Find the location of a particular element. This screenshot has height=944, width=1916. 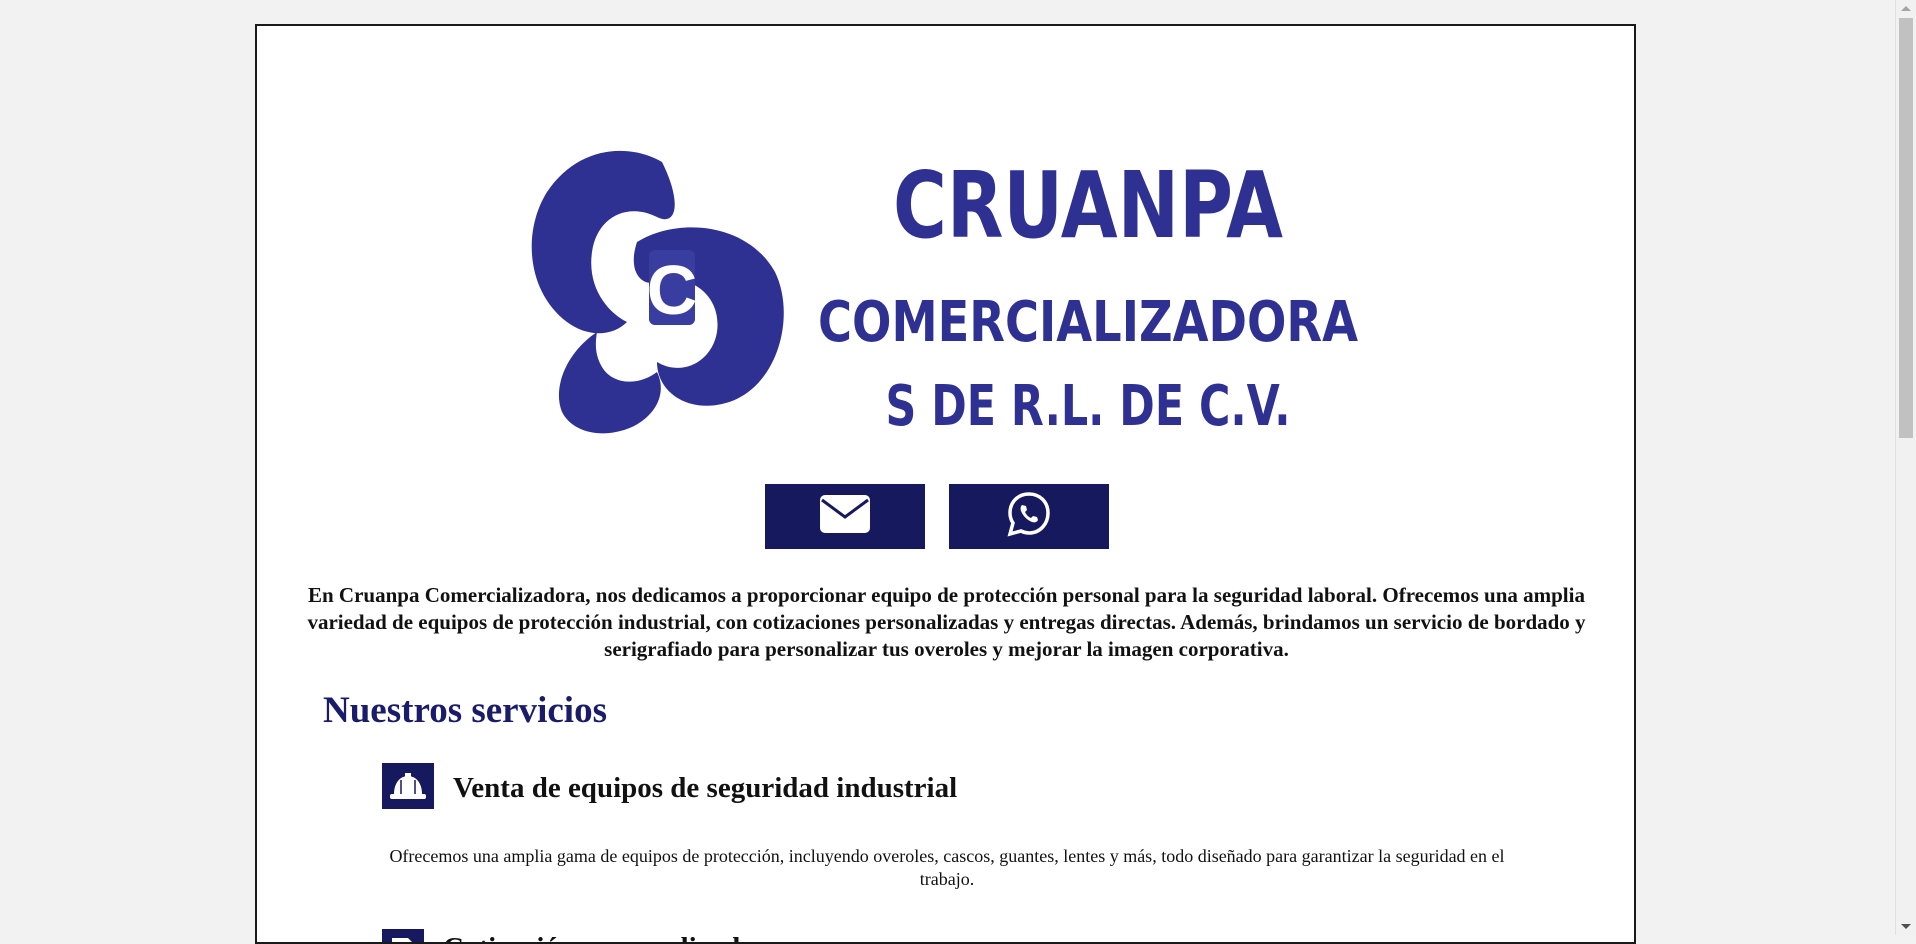

whatsapp-icon is located at coordinates (1029, 516).